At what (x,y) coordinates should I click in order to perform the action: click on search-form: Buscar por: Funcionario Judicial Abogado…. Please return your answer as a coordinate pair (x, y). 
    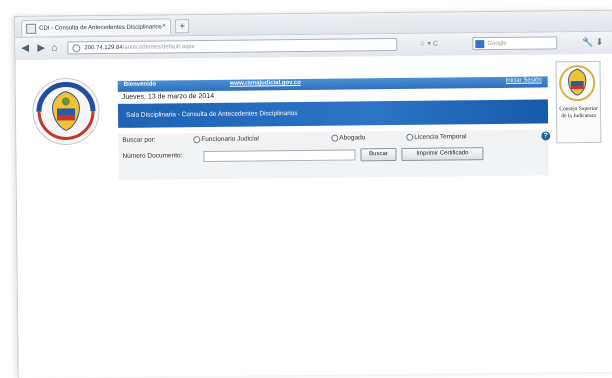
    Looking at the image, I should click on (334, 154).